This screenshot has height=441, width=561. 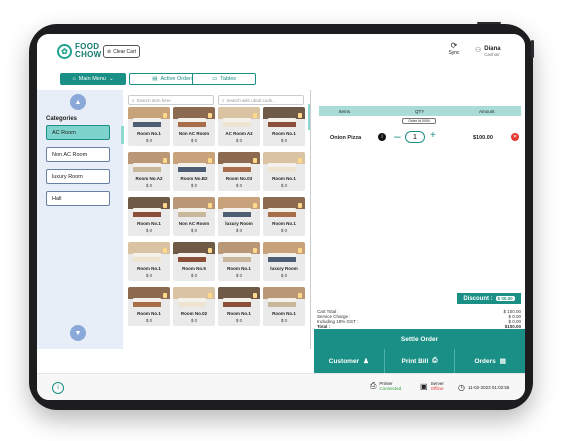 What do you see at coordinates (74, 79) in the screenshot?
I see `home-icon: ⌂` at bounding box center [74, 79].